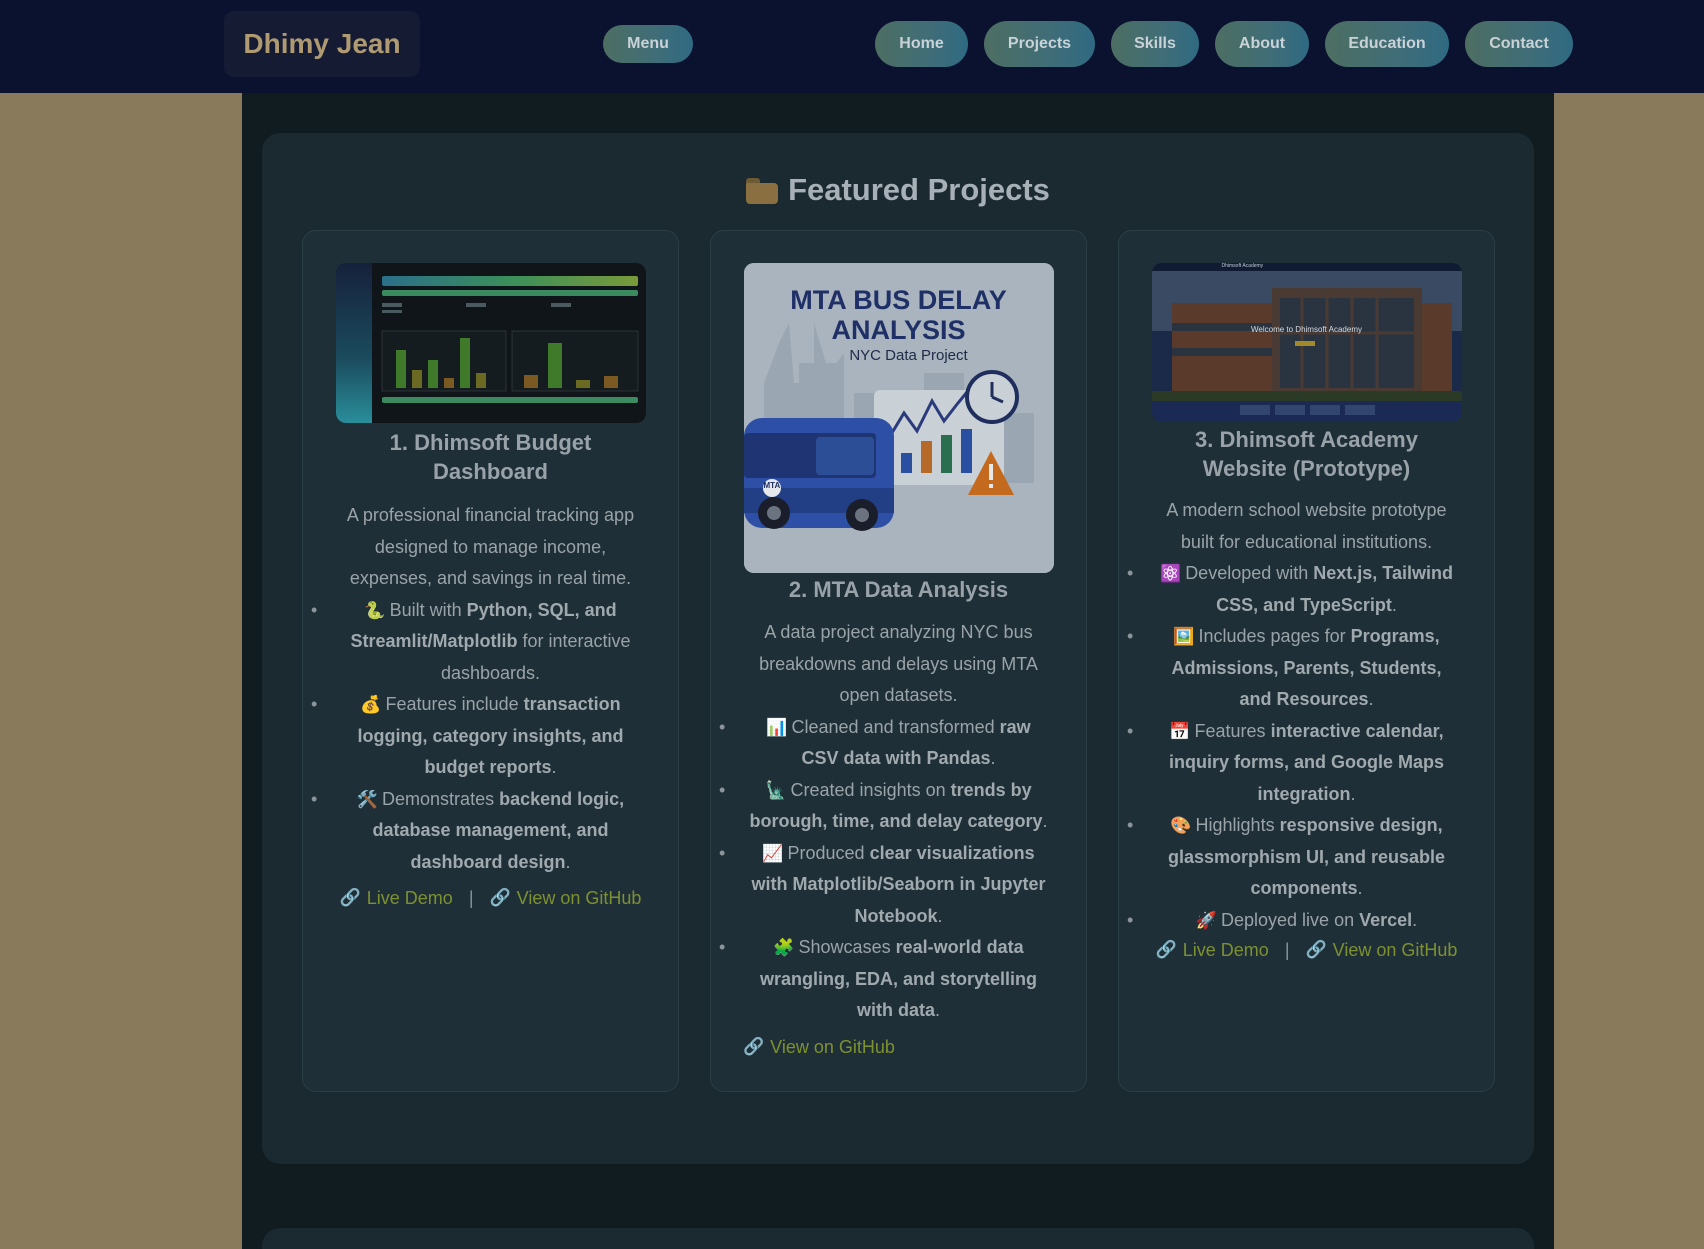  Describe the element at coordinates (908, 355) in the screenshot. I see `mta-image-subtitle: NYC Data Project` at that location.